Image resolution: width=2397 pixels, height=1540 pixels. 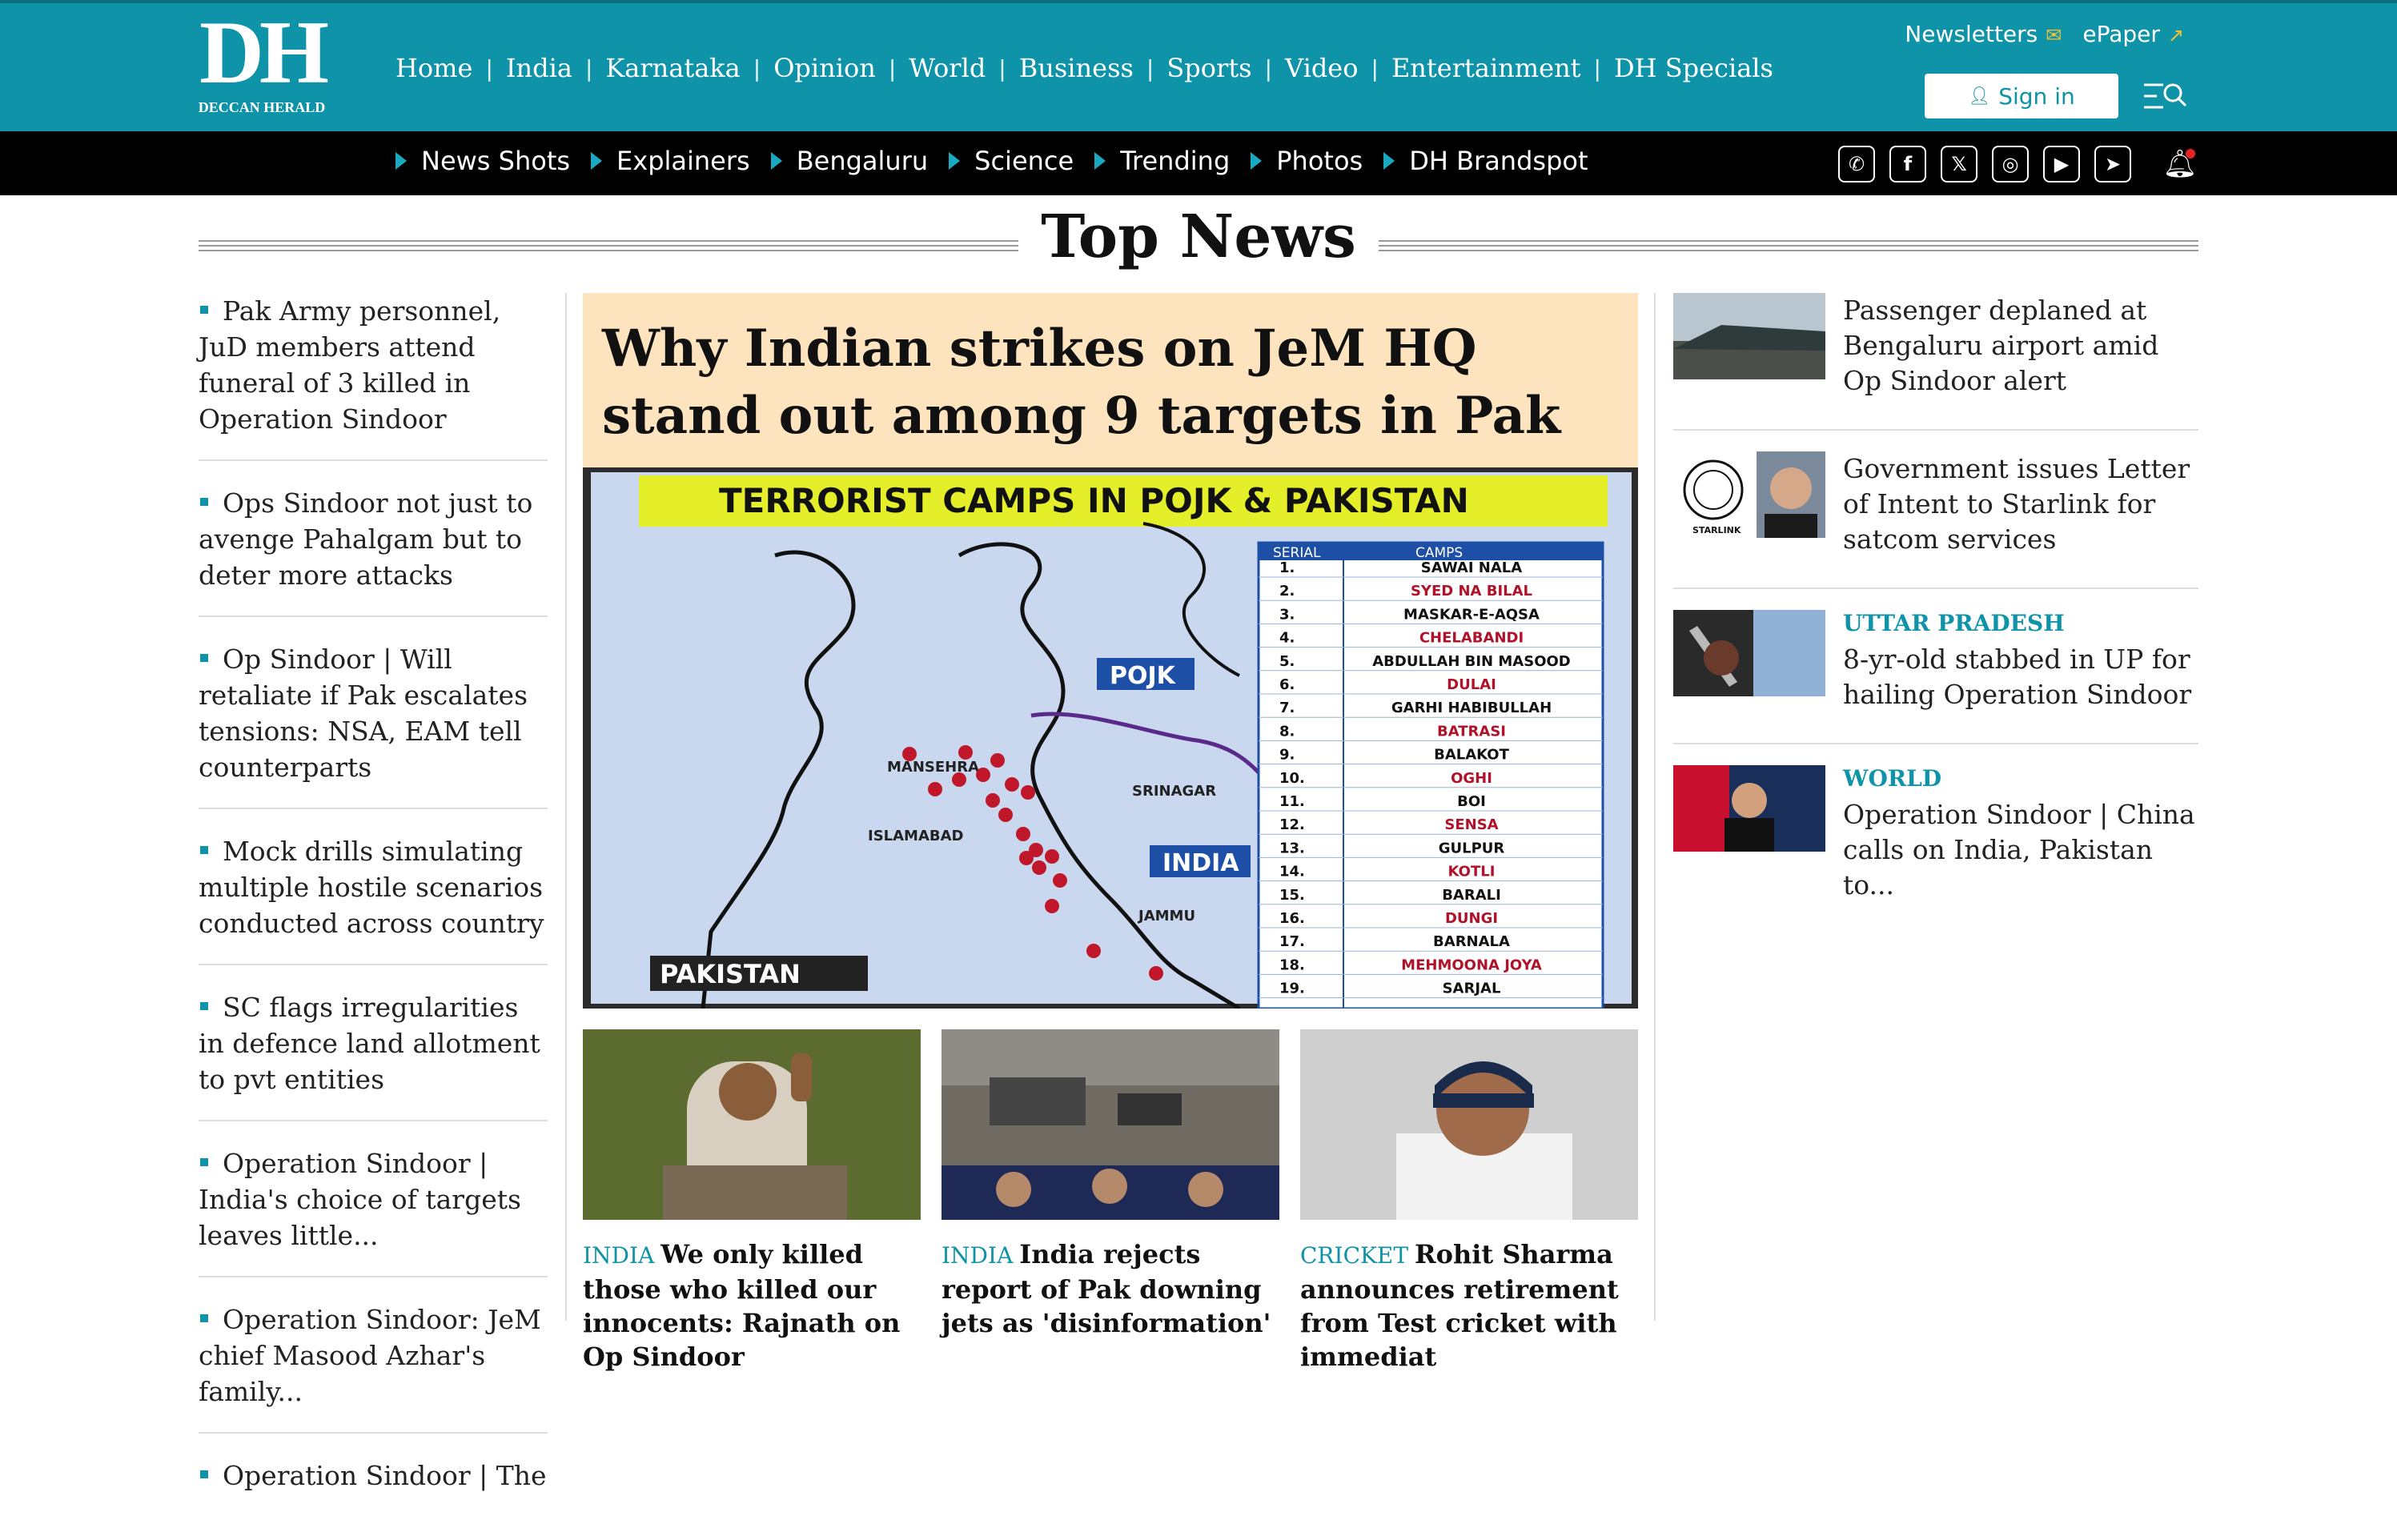 I want to click on camp-serial: 7., so click(x=1287, y=708).